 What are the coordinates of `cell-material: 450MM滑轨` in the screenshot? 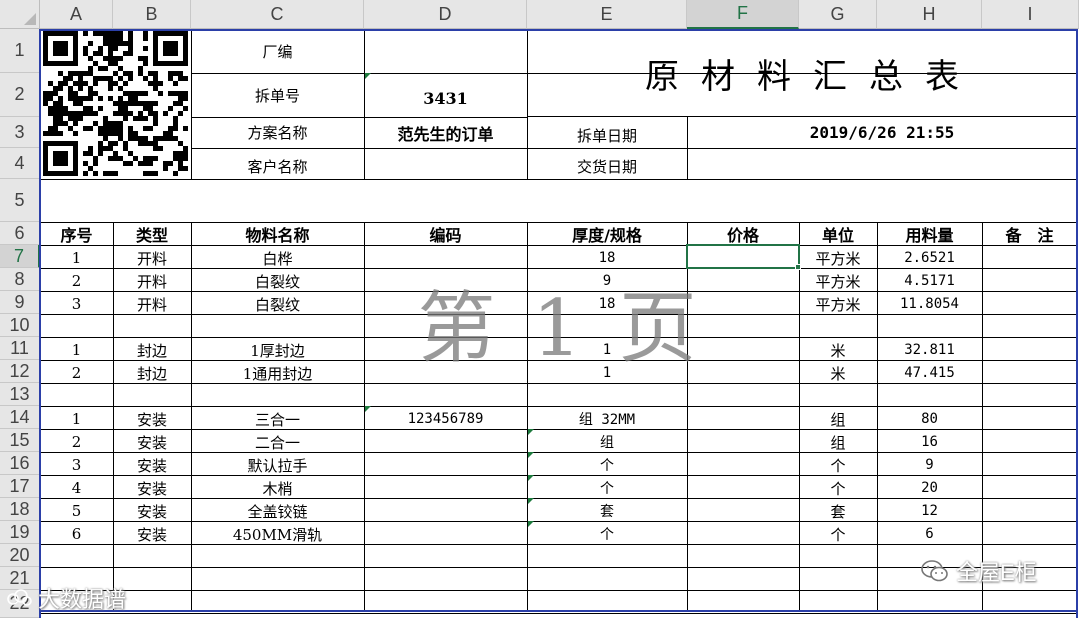 It's located at (277, 532).